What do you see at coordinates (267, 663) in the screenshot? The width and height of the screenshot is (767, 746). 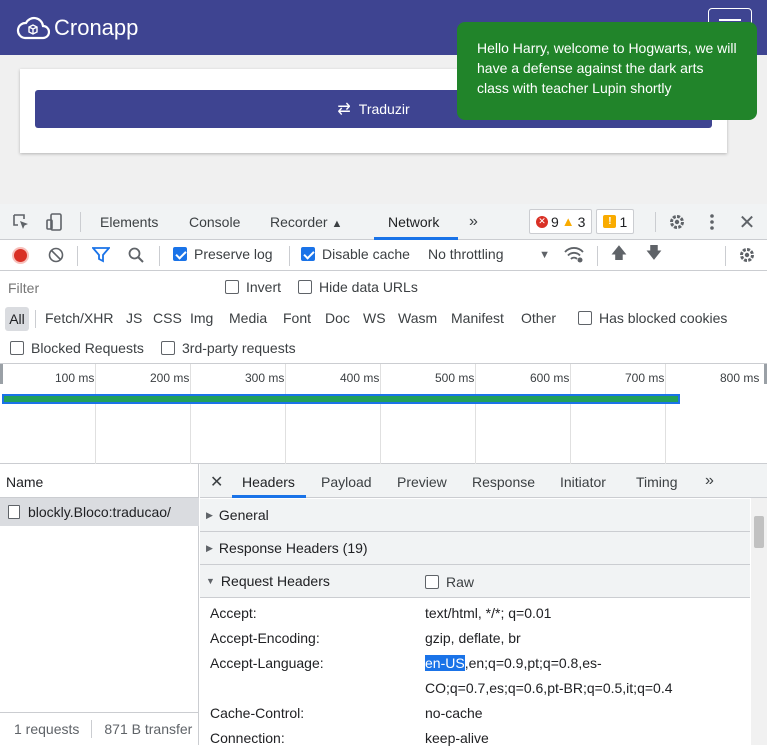 I see `header-key: Accept-Language:` at bounding box center [267, 663].